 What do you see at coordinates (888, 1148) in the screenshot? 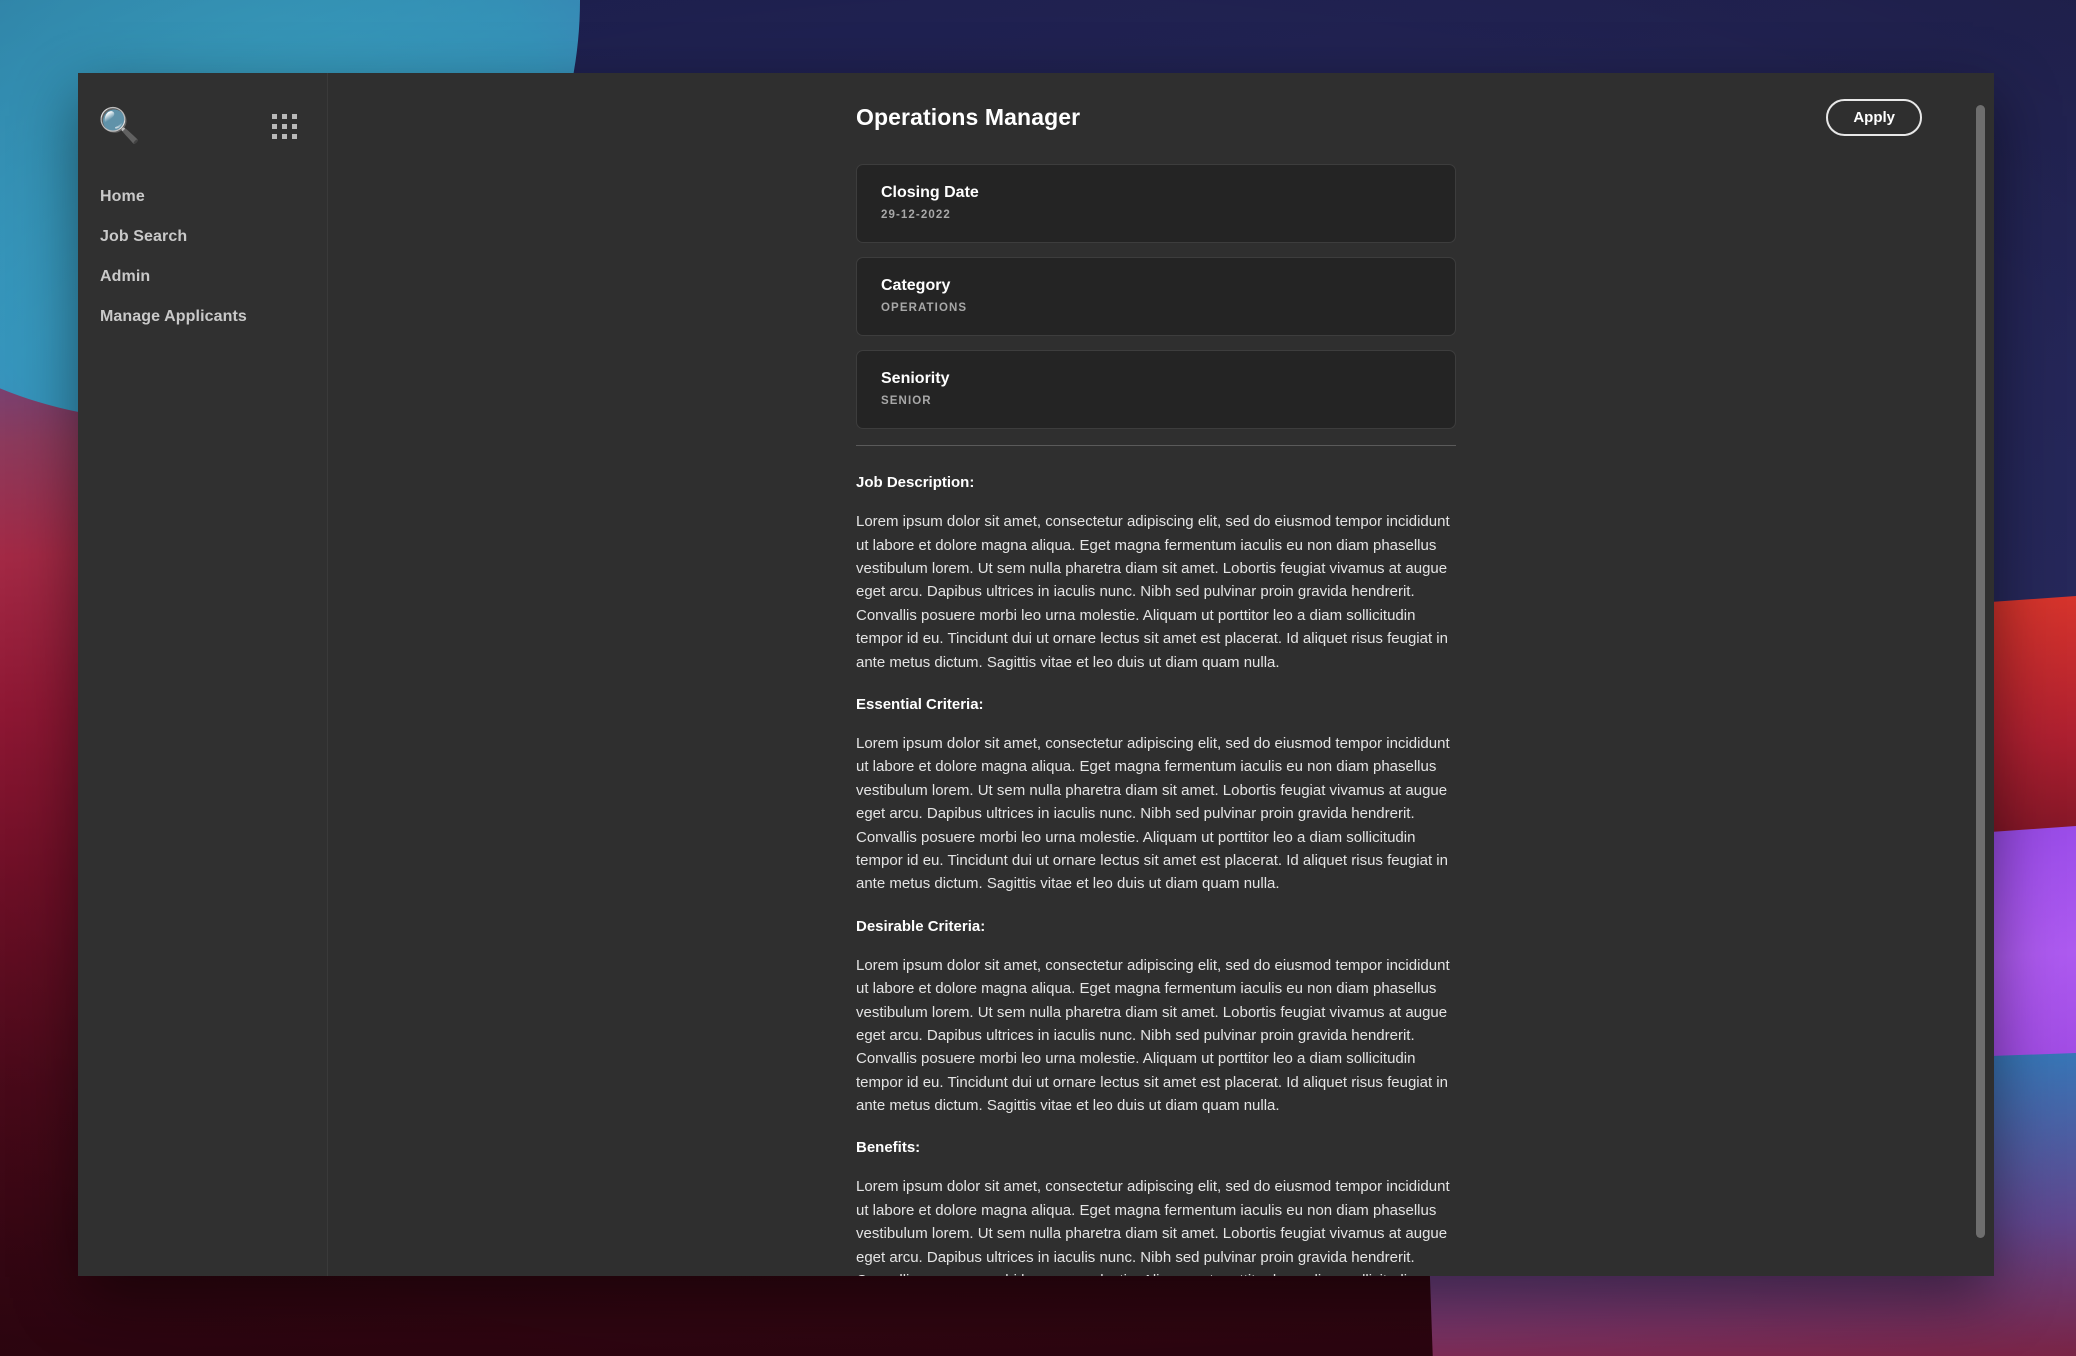
I see `section-heading-benefits: Benefits:` at bounding box center [888, 1148].